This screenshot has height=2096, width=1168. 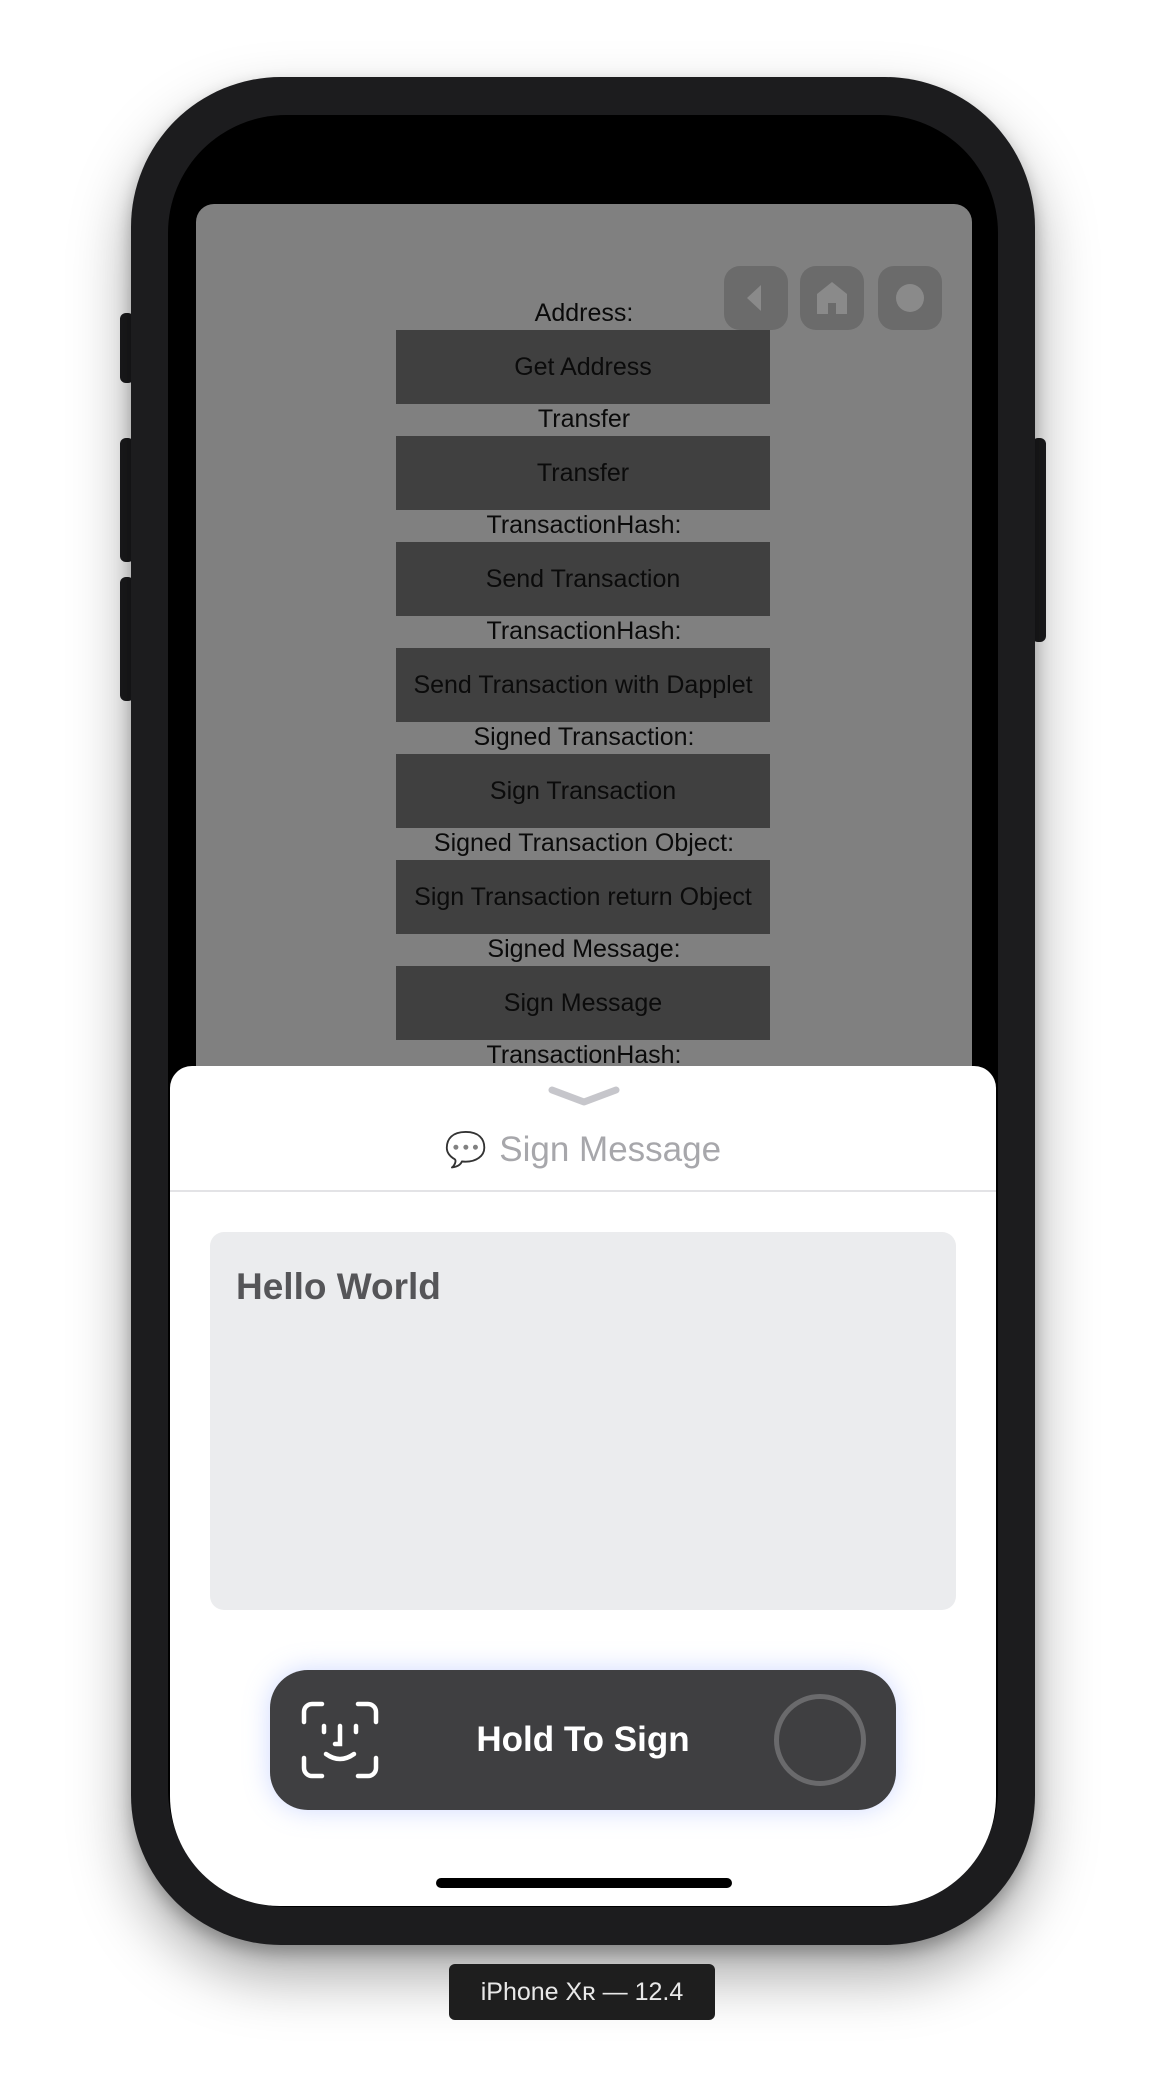 I want to click on signed-transaction-object-label: Signed Transaction Object:, so click(x=584, y=843).